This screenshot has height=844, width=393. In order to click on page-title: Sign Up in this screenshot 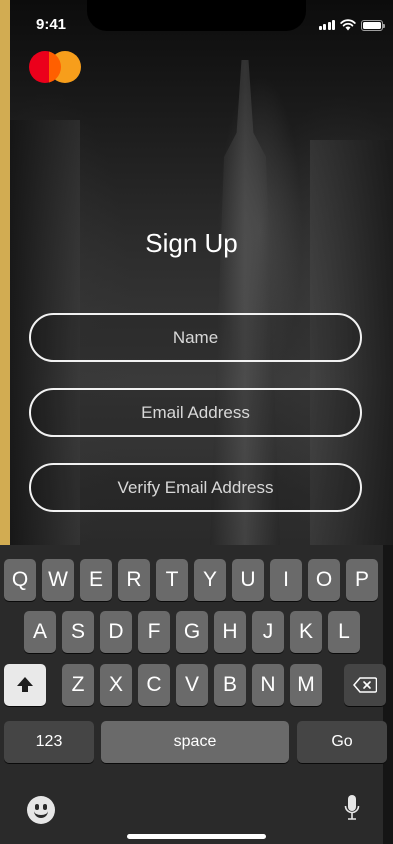, I will do `click(191, 243)`.